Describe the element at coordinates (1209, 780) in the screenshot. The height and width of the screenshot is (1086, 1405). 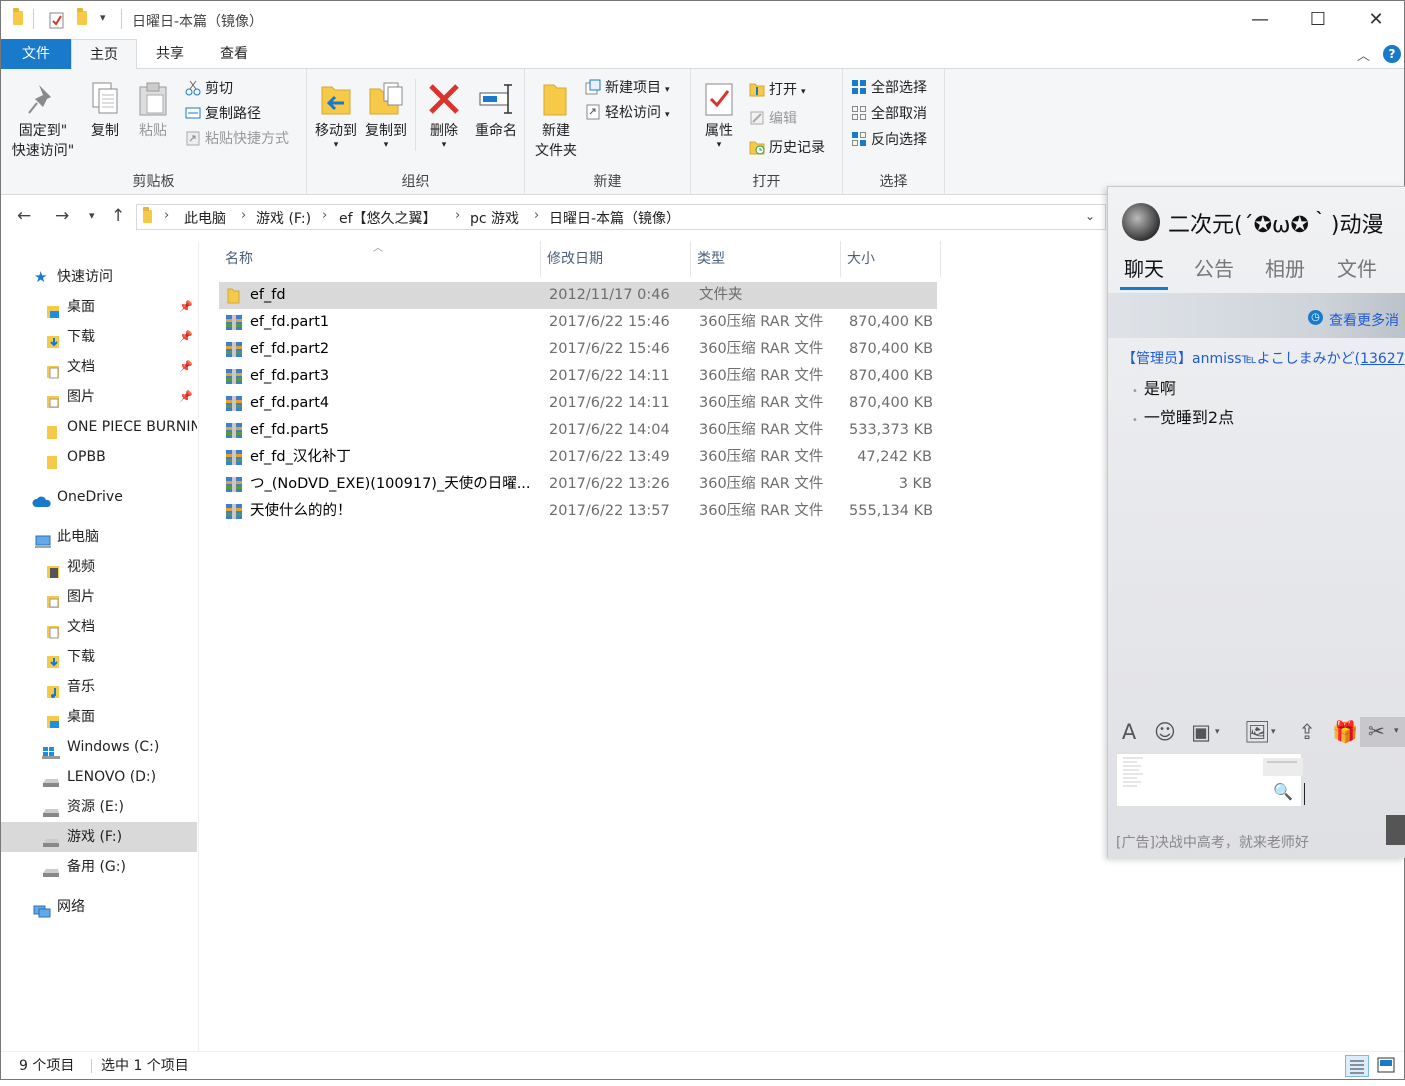
I see `pasted-screenshot-thumbnail: 🔍` at that location.